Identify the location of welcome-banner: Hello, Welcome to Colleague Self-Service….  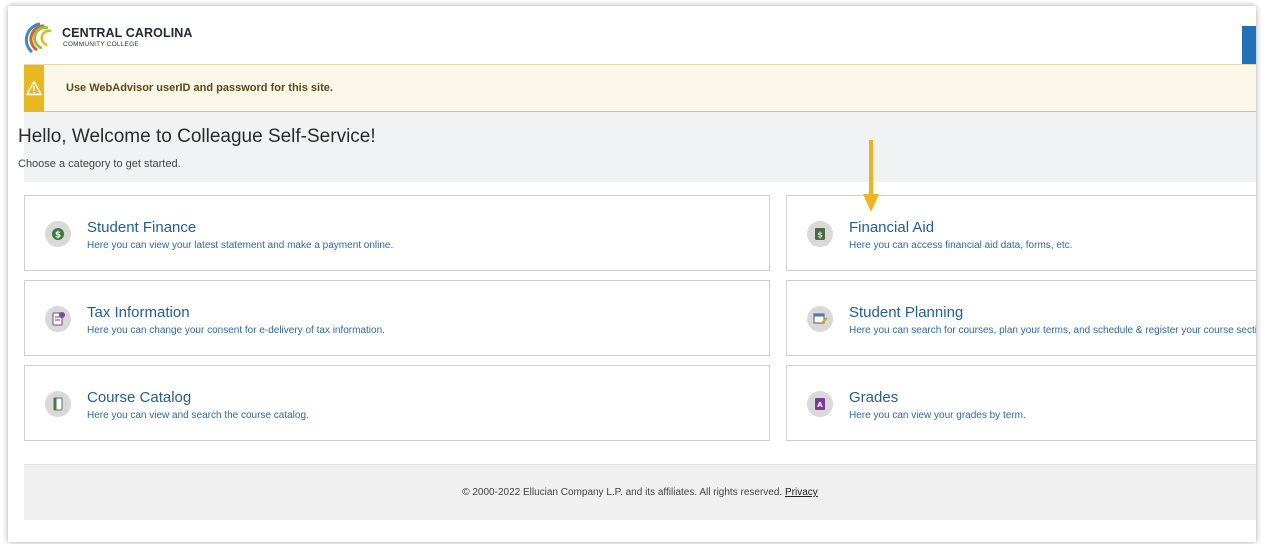
(637, 147).